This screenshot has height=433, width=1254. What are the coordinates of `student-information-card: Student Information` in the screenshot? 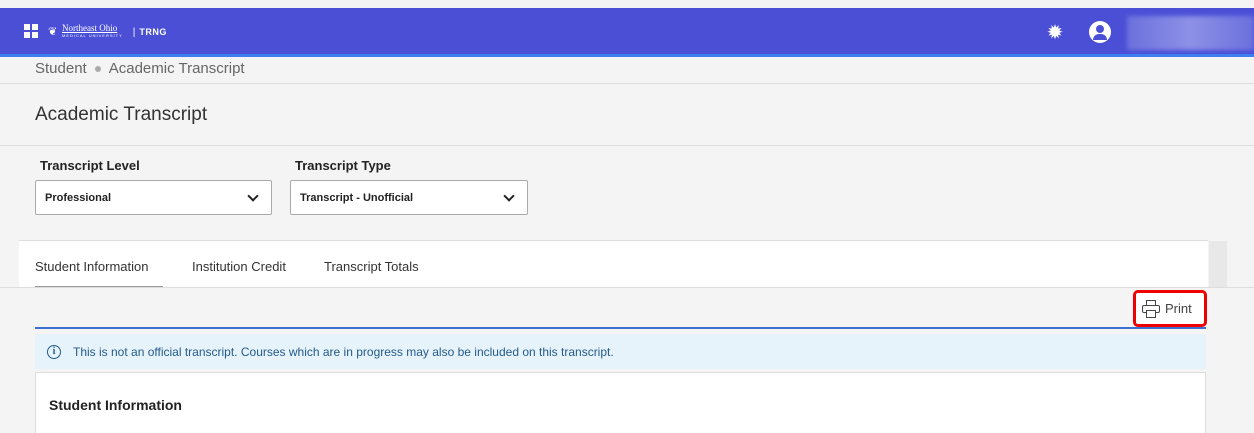 It's located at (620, 402).